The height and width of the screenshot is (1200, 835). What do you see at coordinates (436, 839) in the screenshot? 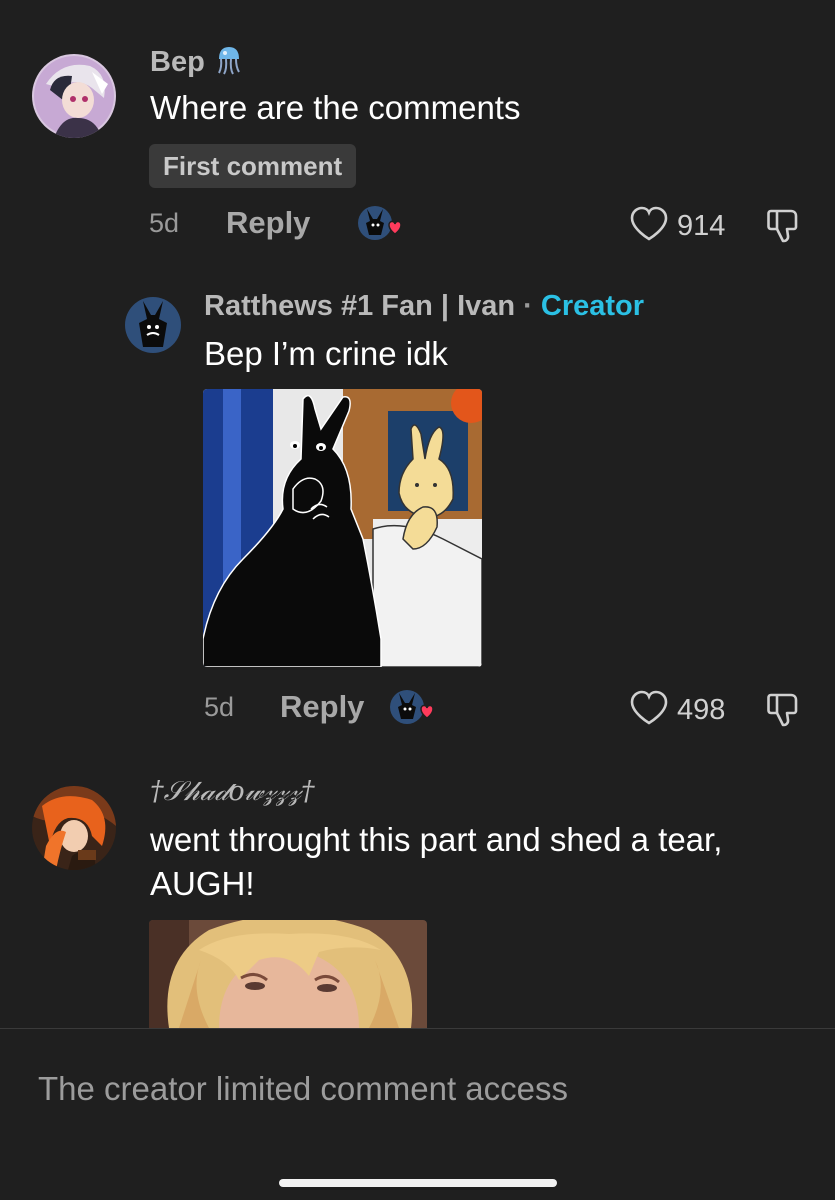
I see `comment-text-line-1: went throught this part and shed a tear,` at bounding box center [436, 839].